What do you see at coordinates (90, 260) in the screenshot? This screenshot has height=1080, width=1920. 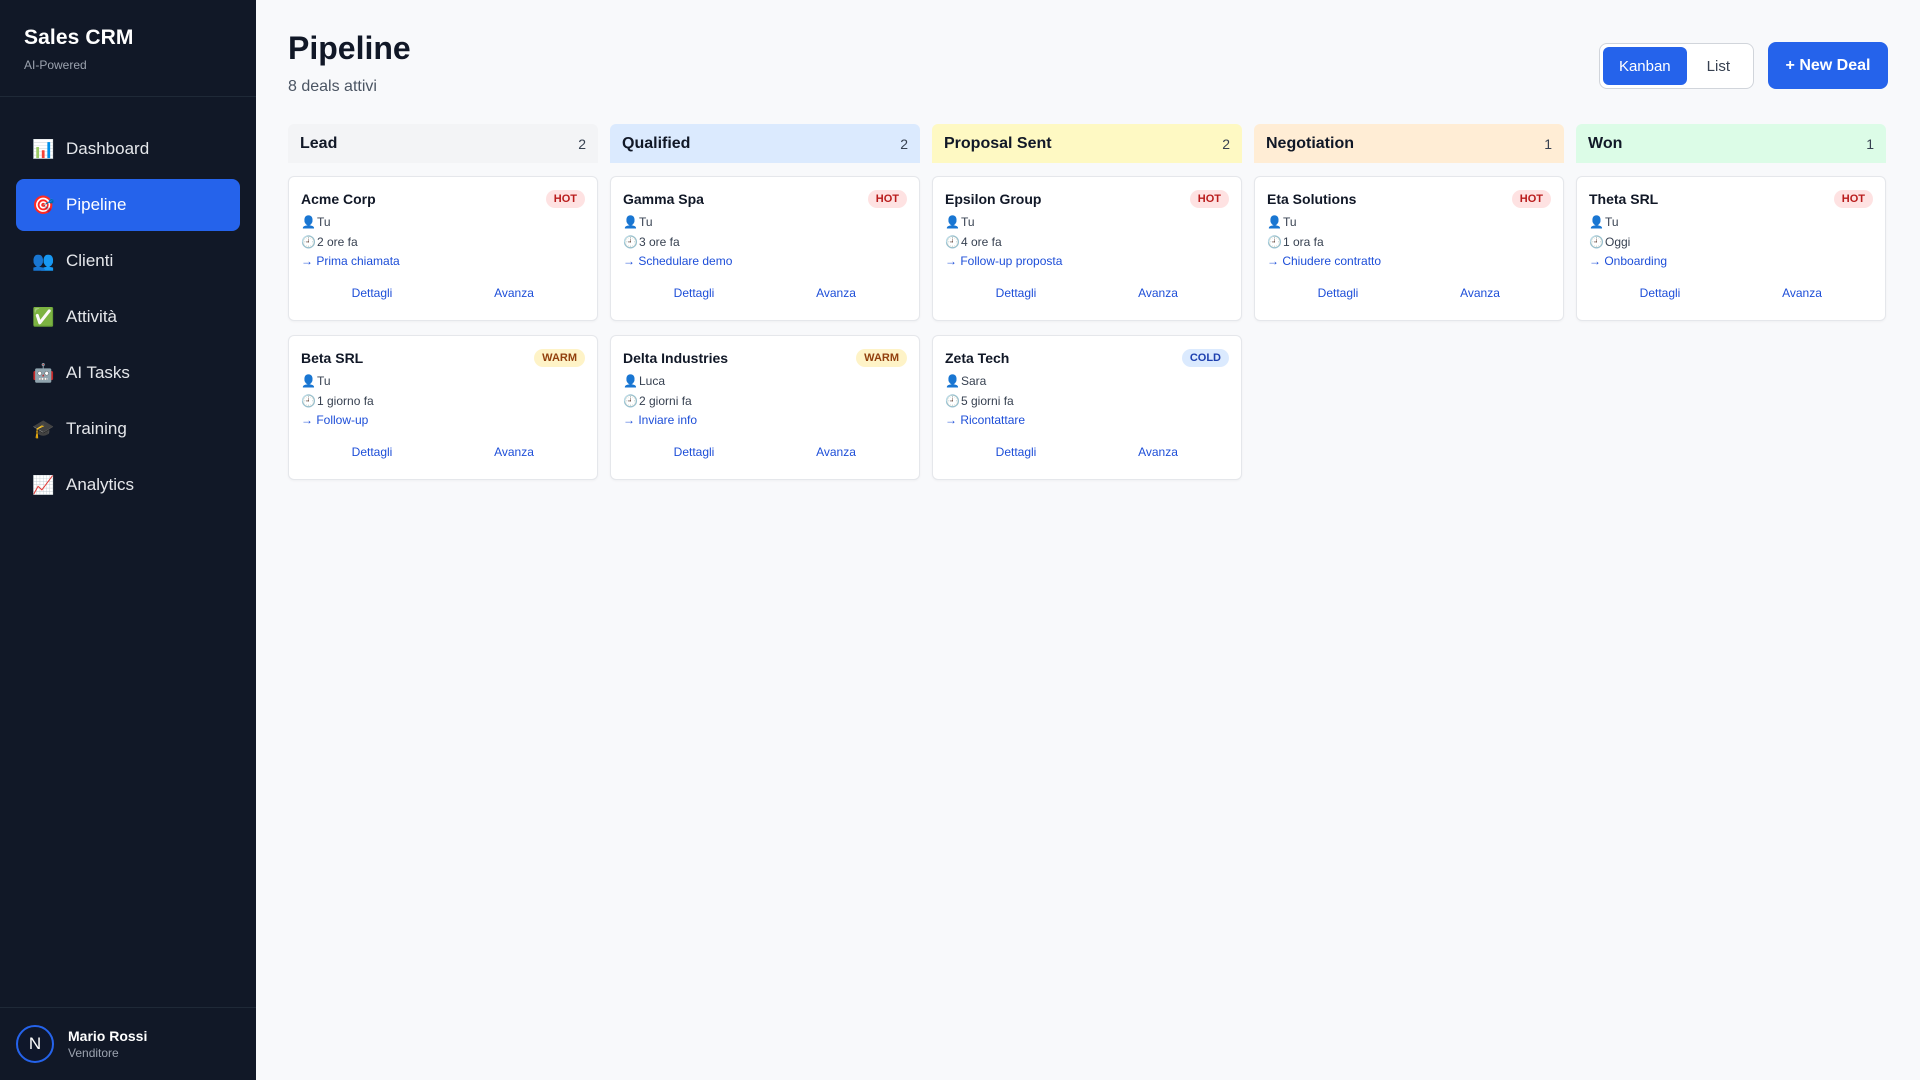 I see `sidebar-item-label: Clienti` at bounding box center [90, 260].